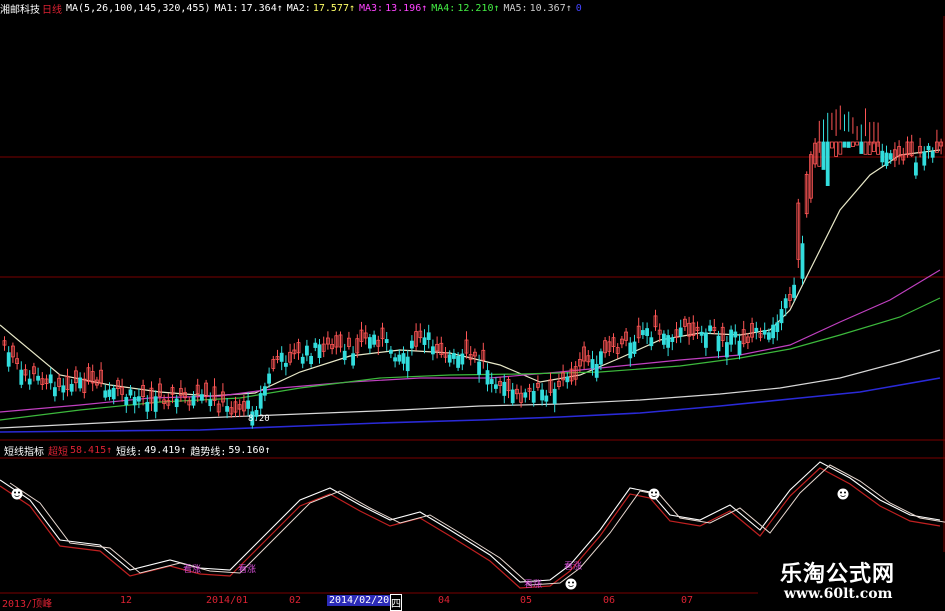 The width and height of the screenshot is (945, 611). What do you see at coordinates (27, 604) in the screenshot?
I see `date-tick: 2013/顶峰` at bounding box center [27, 604].